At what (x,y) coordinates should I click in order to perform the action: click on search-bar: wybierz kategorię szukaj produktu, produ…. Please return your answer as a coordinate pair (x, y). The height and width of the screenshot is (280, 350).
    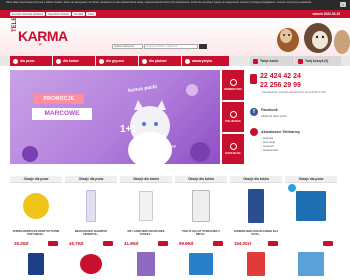
    Looking at the image, I should click on (159, 46).